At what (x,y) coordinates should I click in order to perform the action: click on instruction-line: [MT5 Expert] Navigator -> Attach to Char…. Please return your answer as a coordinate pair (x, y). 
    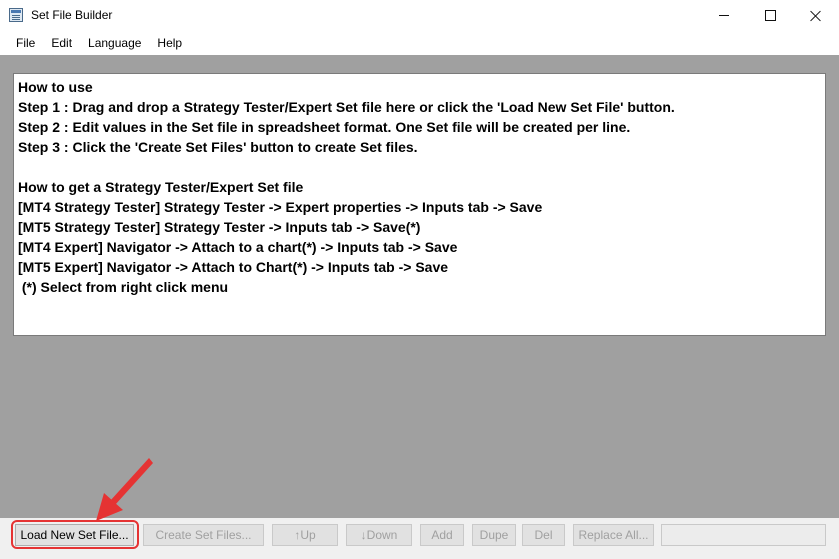
    Looking at the image, I should click on (233, 267).